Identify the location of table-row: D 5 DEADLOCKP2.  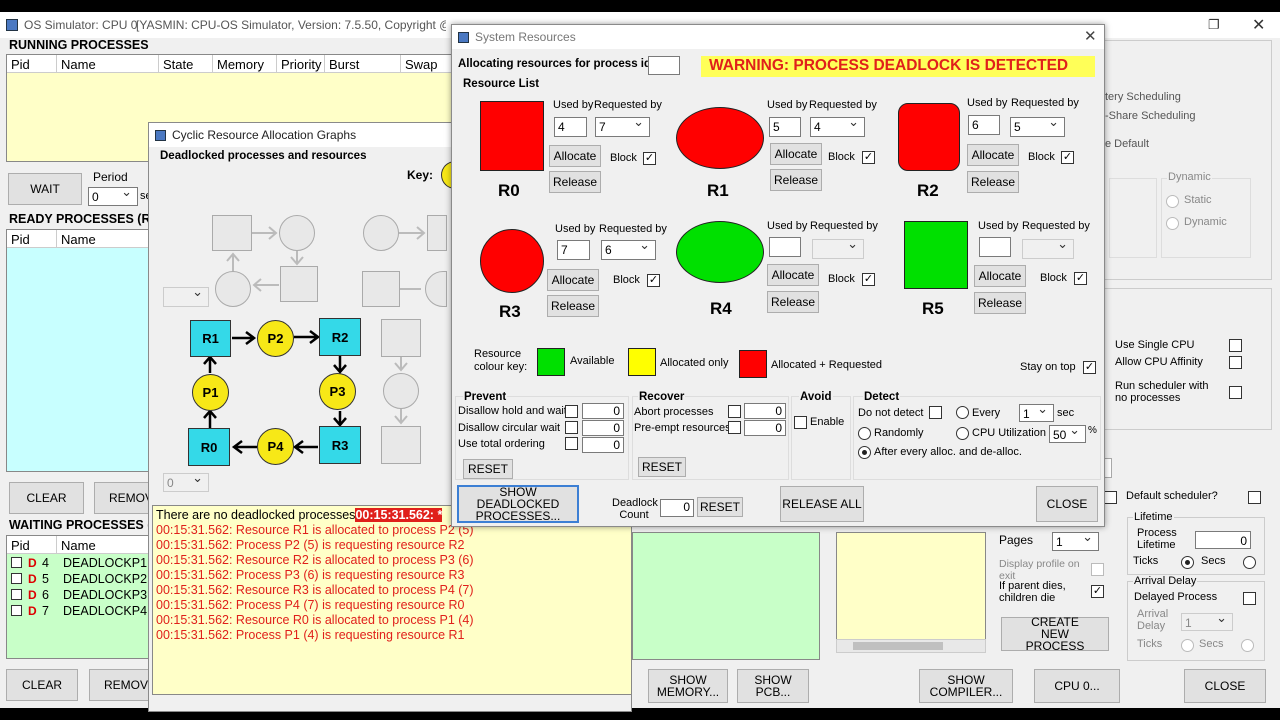
(81, 580).